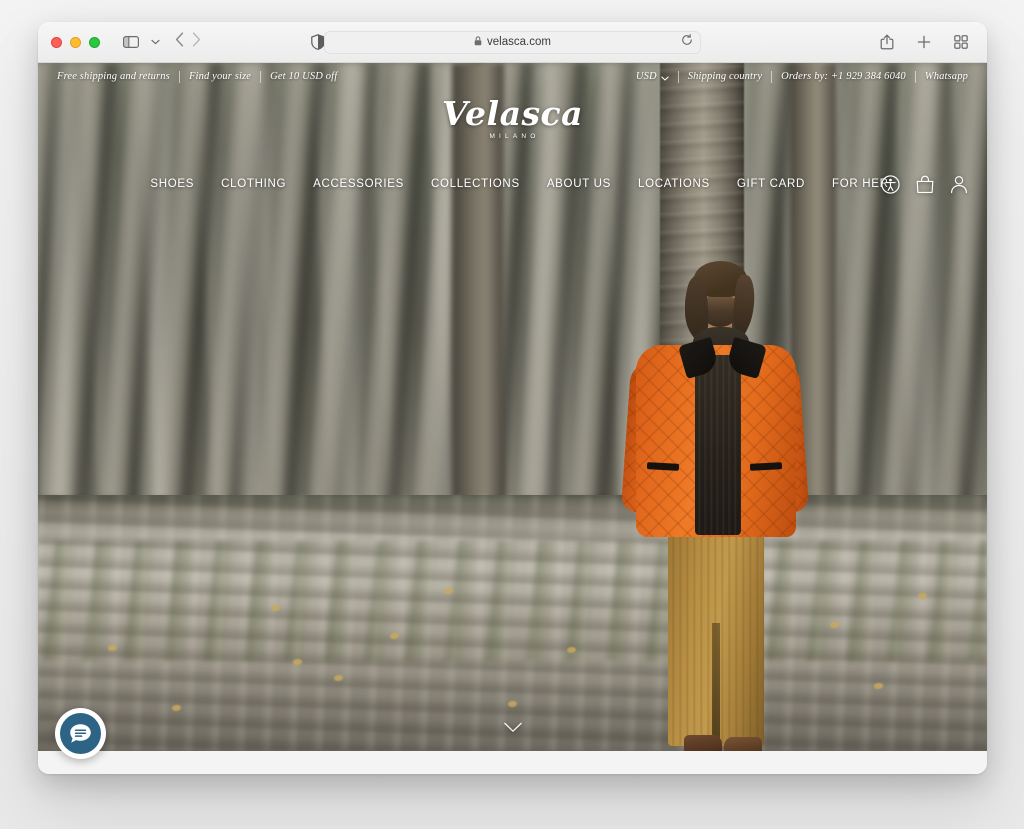 This screenshot has width=1024, height=829. What do you see at coordinates (646, 76) in the screenshot?
I see `currency-label: USD` at bounding box center [646, 76].